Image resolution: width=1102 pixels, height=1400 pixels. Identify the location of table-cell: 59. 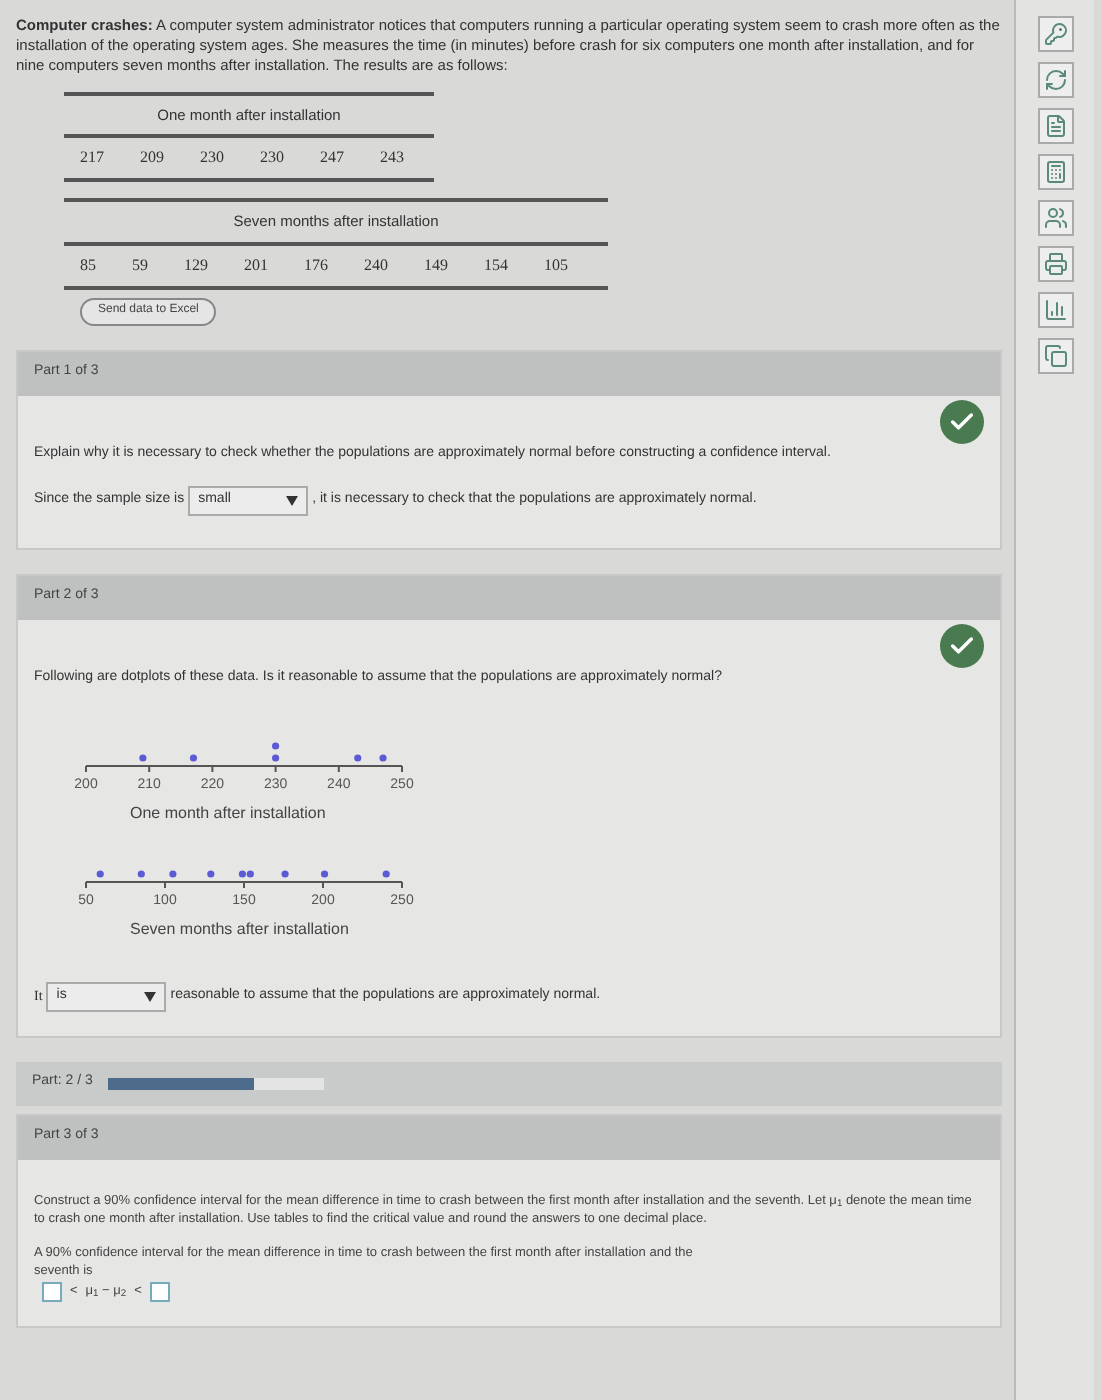
(140, 265).